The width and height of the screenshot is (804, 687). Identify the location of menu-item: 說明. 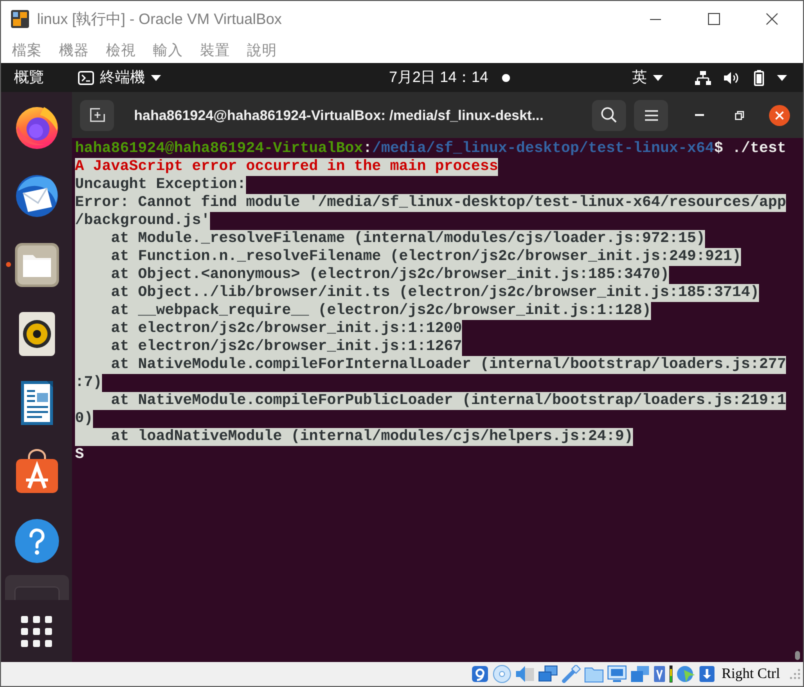
(262, 50).